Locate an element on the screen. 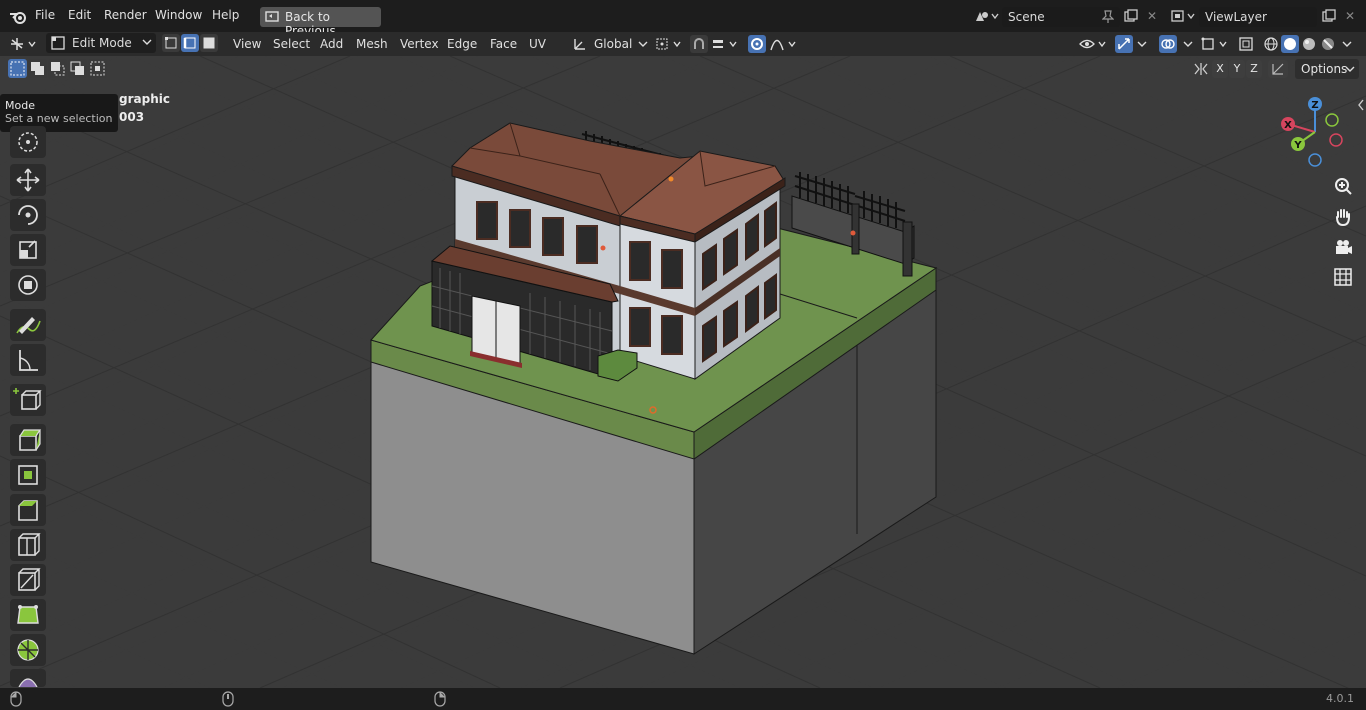 This screenshot has width=1366, height=710. screen-icon is located at coordinates (272, 17).